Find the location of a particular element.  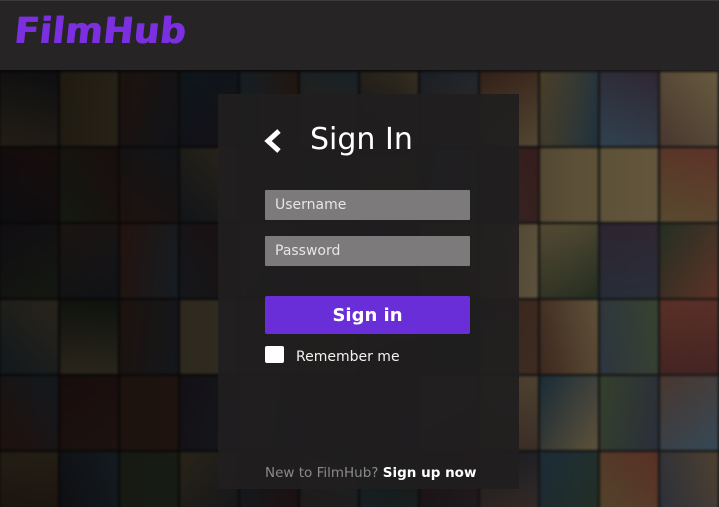

signup-line: New to FilmHub? Sign up now is located at coordinates (370, 473).